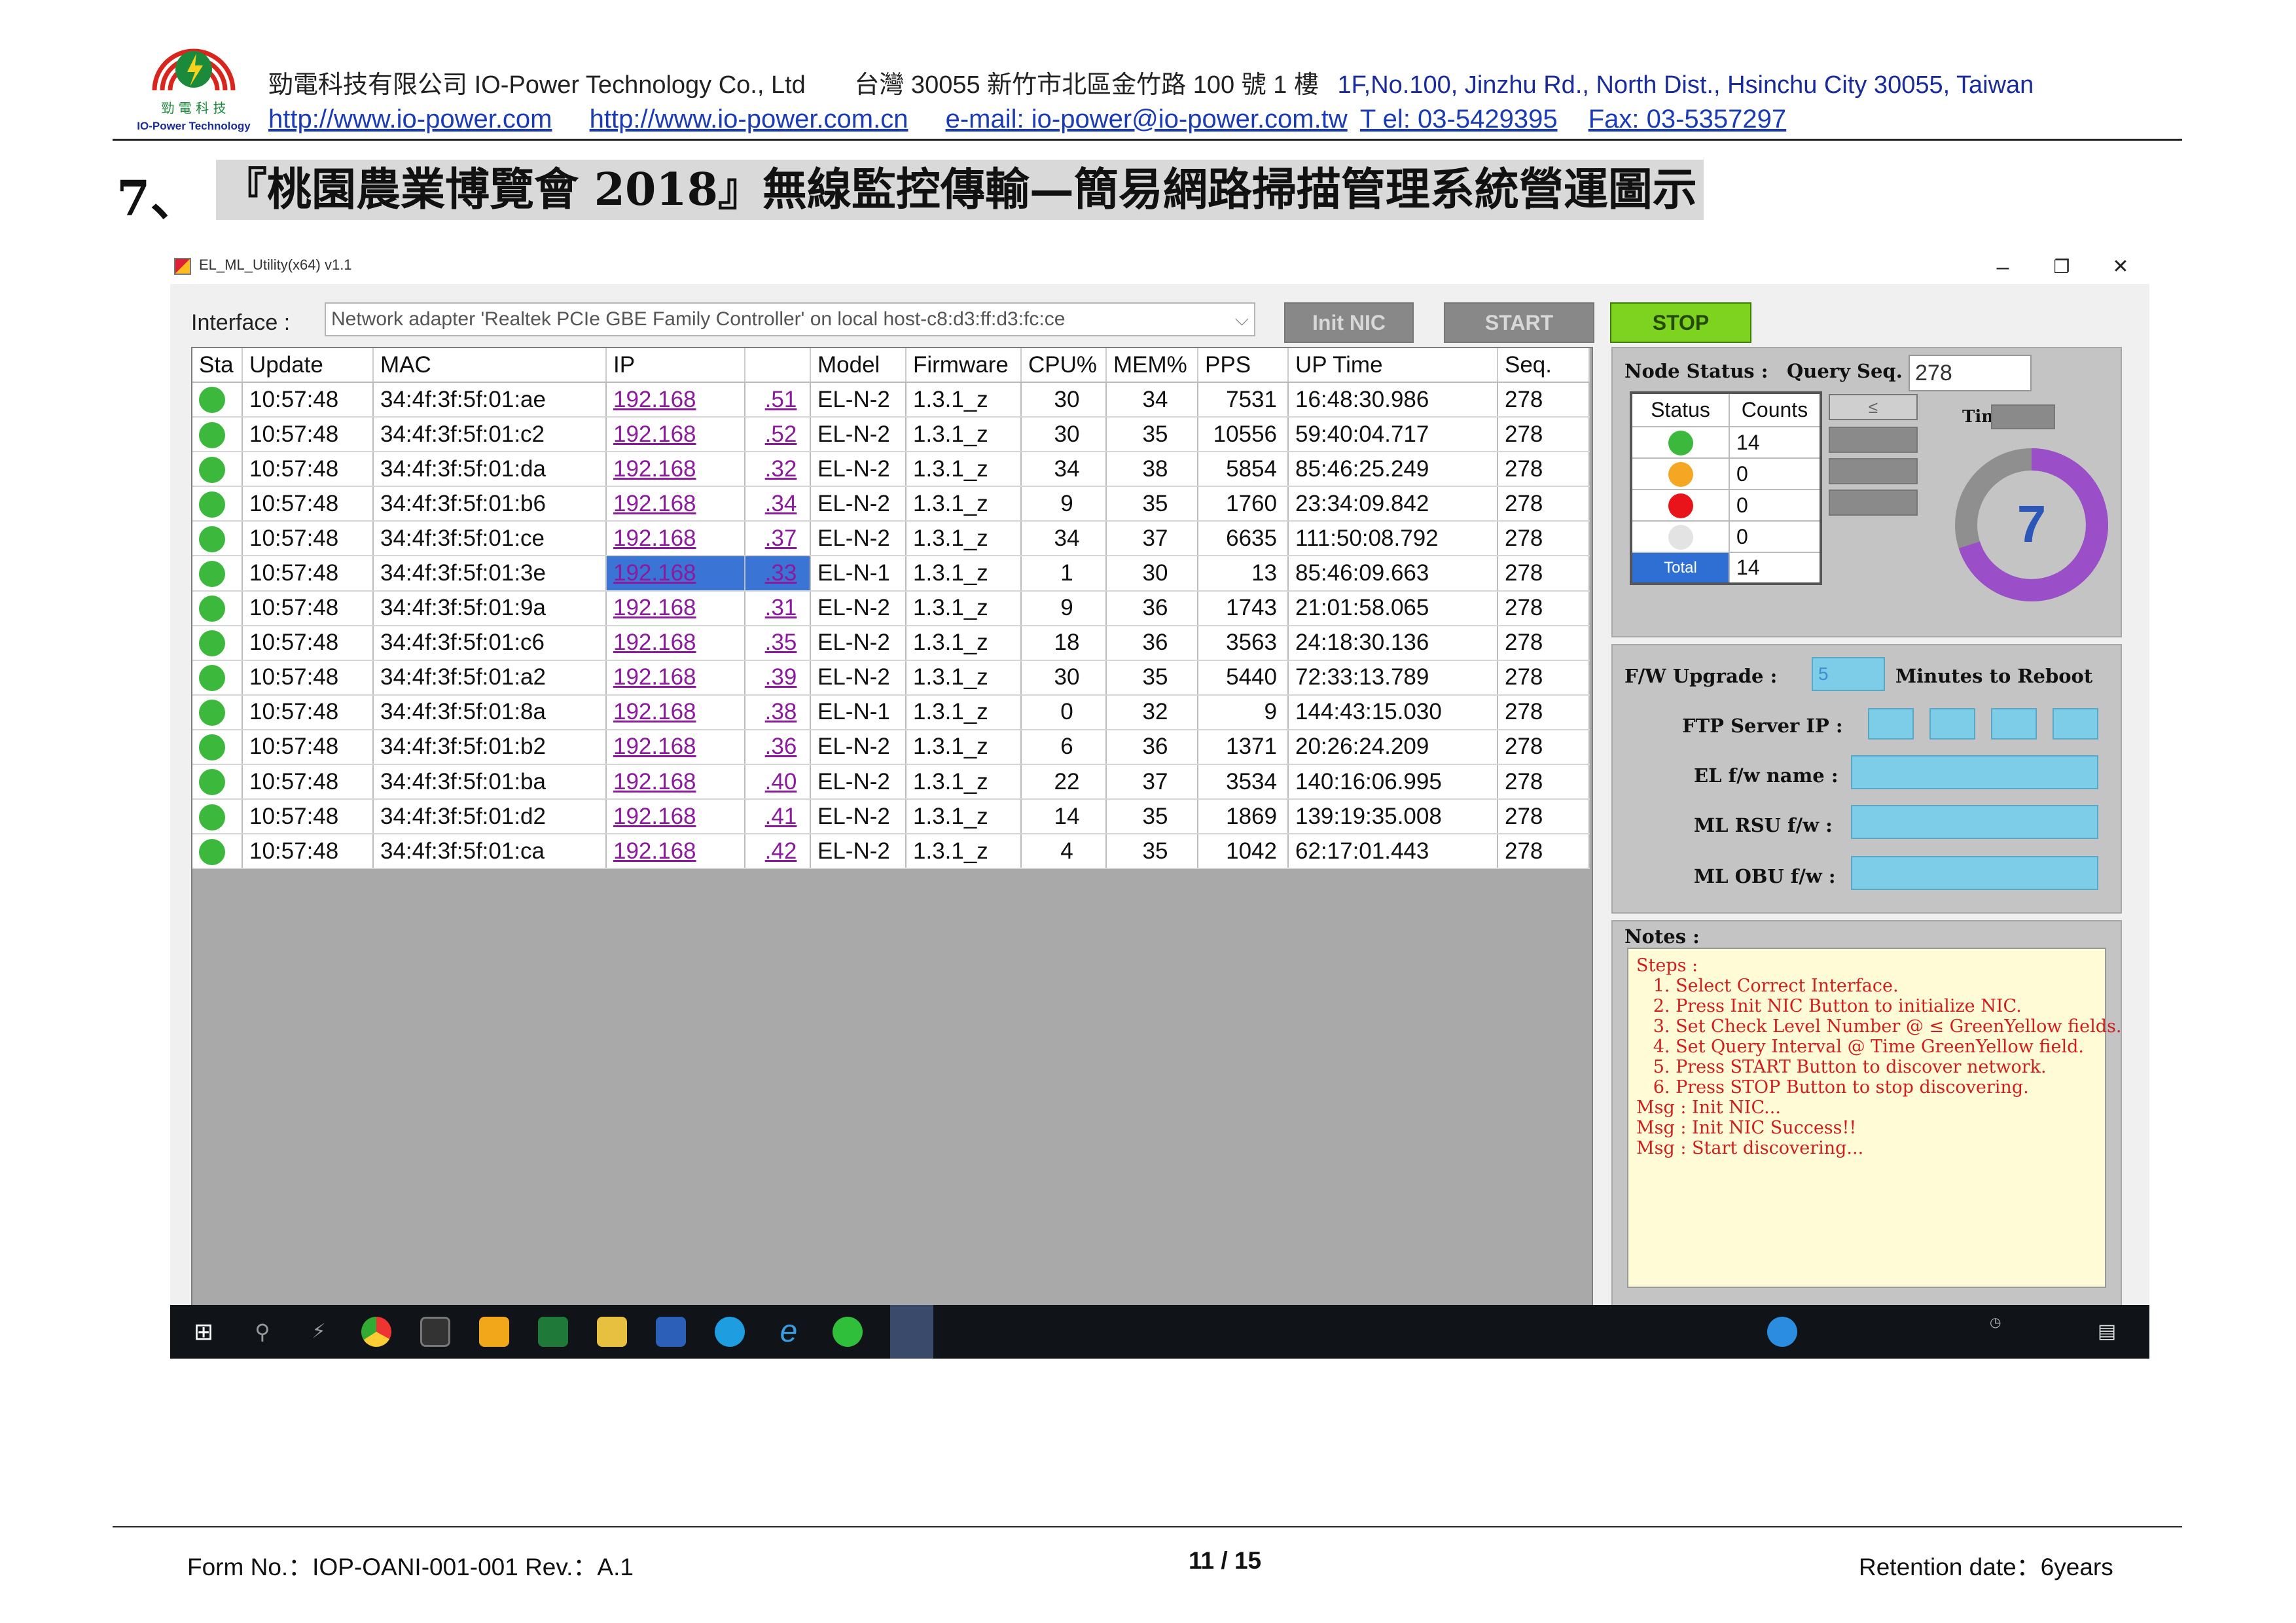 The image size is (2296, 1623). Describe the element at coordinates (1970, 373) in the screenshot. I see `query-seq-input: 278` at that location.